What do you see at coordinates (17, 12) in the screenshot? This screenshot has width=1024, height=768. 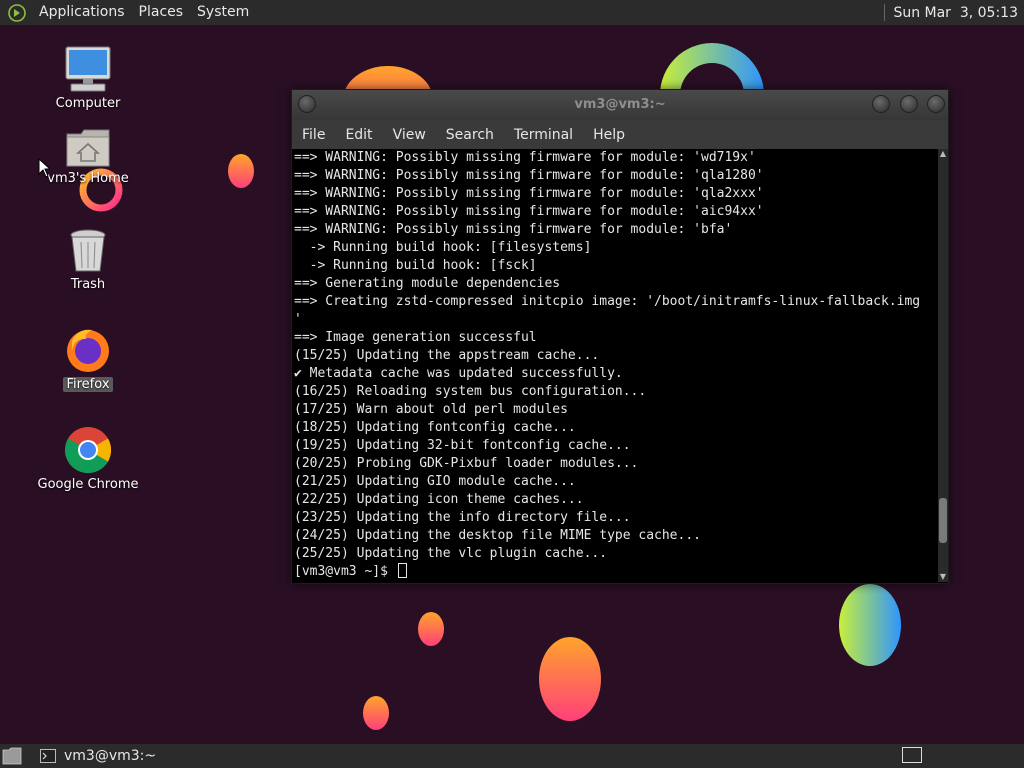 I see `distro-logo-icon` at bounding box center [17, 12].